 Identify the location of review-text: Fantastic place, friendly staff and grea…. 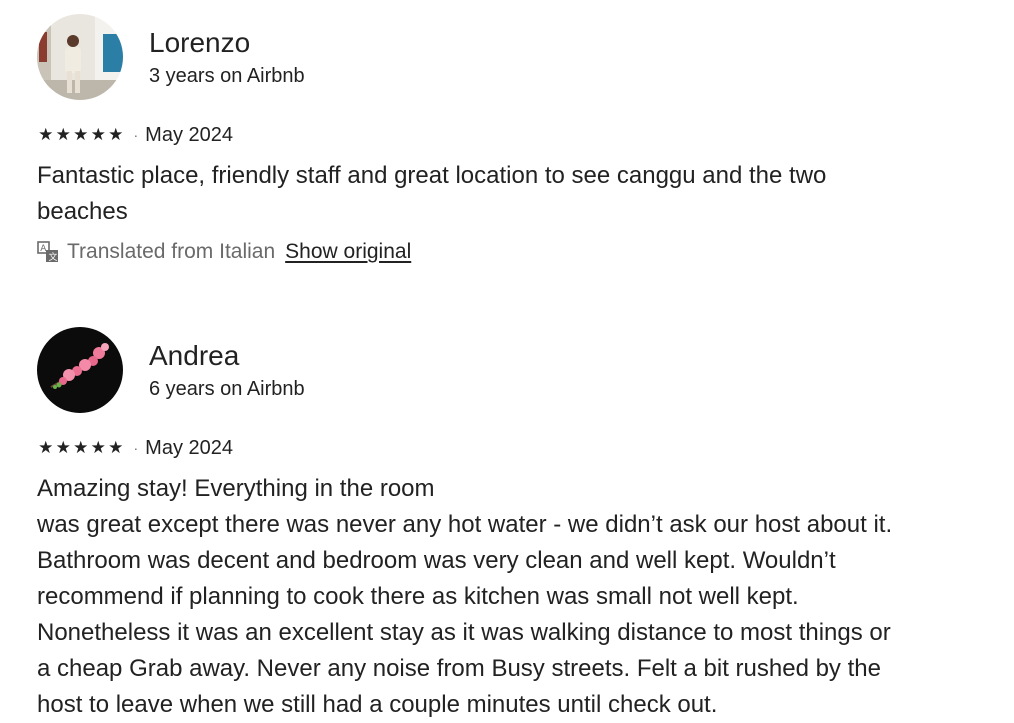
(432, 193).